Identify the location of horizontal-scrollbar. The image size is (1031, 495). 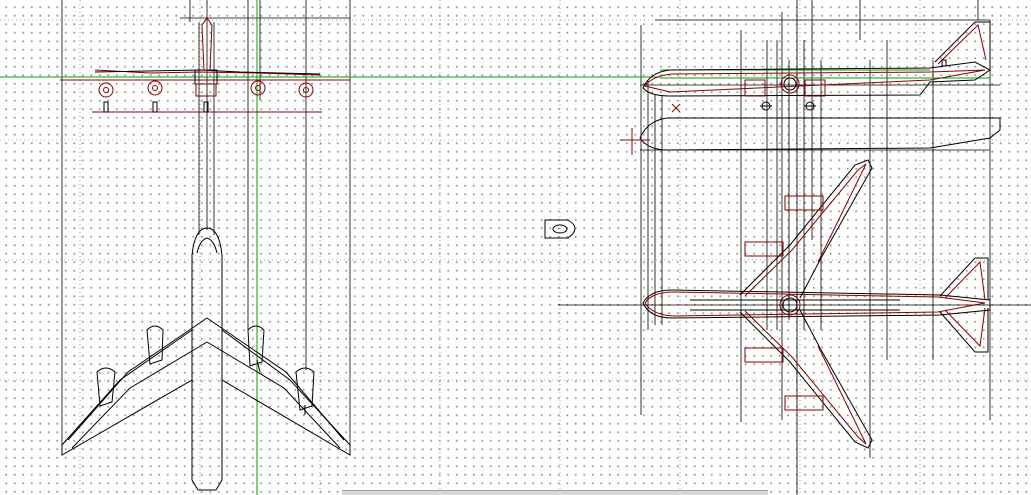
(555, 492).